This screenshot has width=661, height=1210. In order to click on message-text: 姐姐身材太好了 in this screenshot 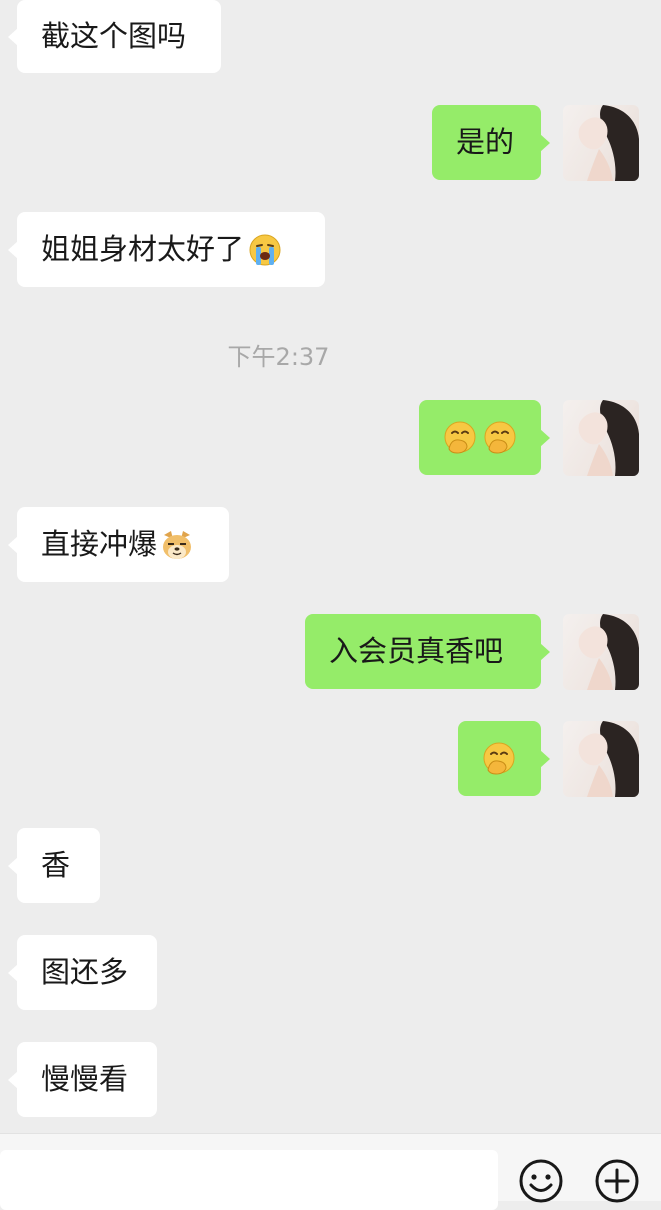, I will do `click(143, 249)`.